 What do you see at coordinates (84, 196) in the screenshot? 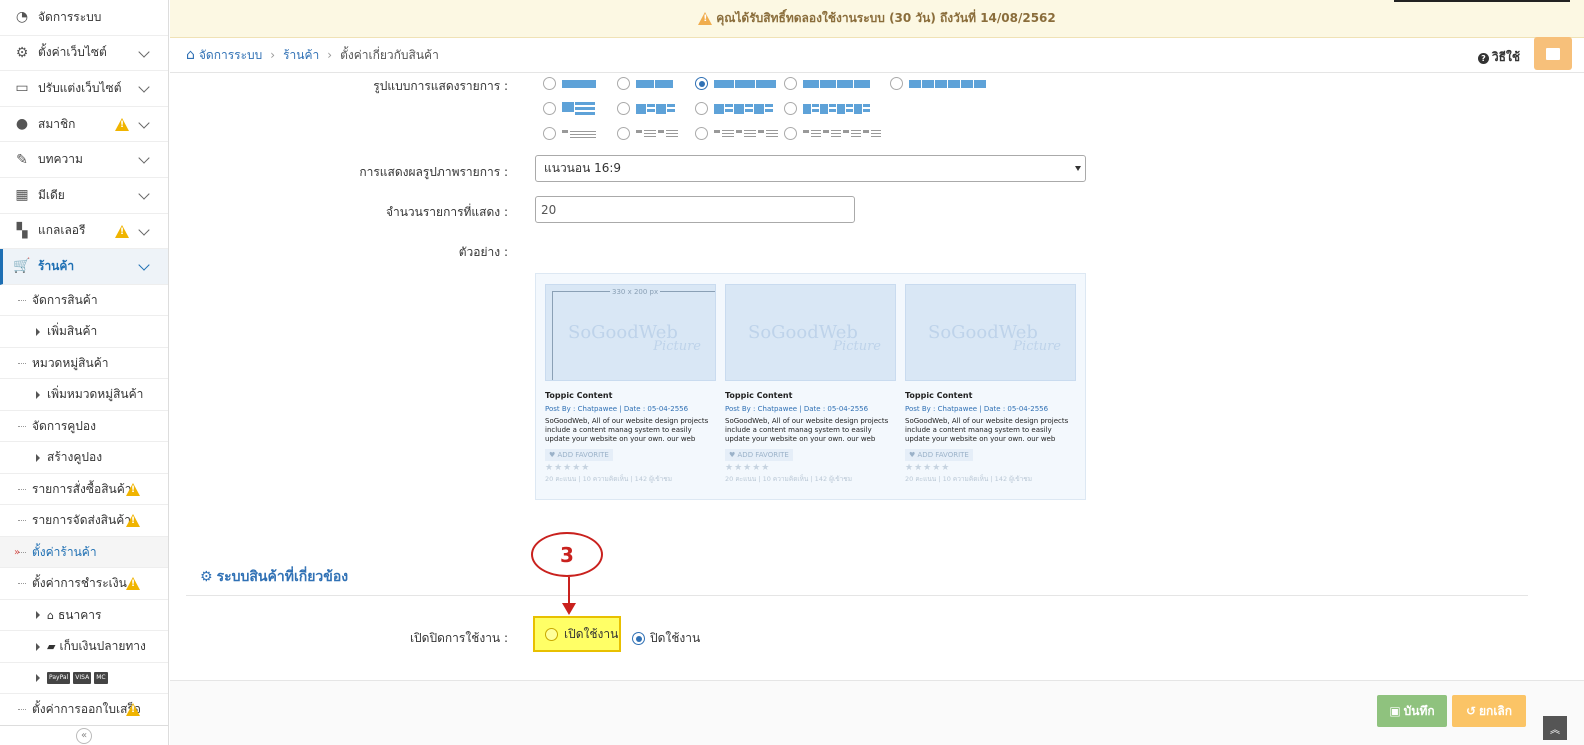
I see `sidebar-item-media: ▦ มีเดีย` at bounding box center [84, 196].